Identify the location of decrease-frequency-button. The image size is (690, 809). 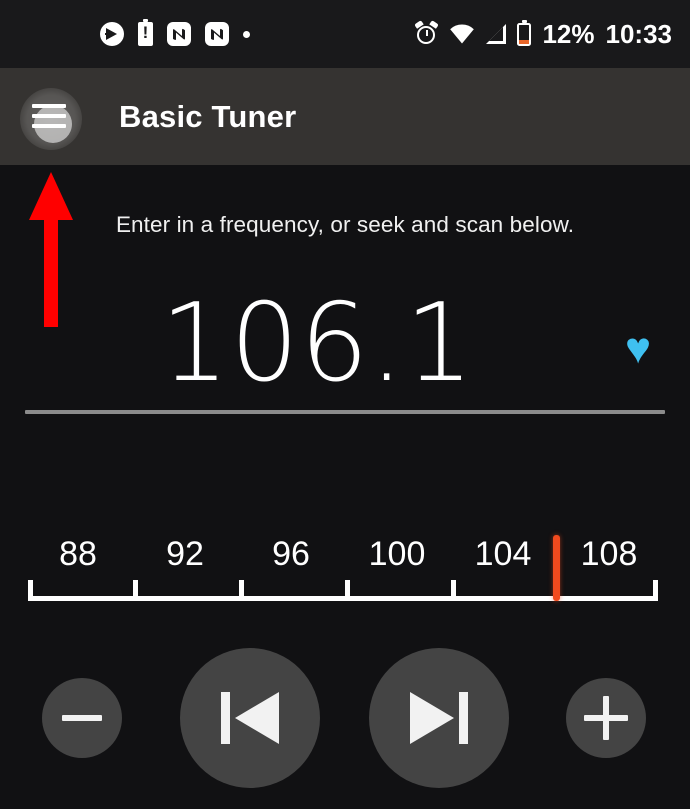
(82, 718).